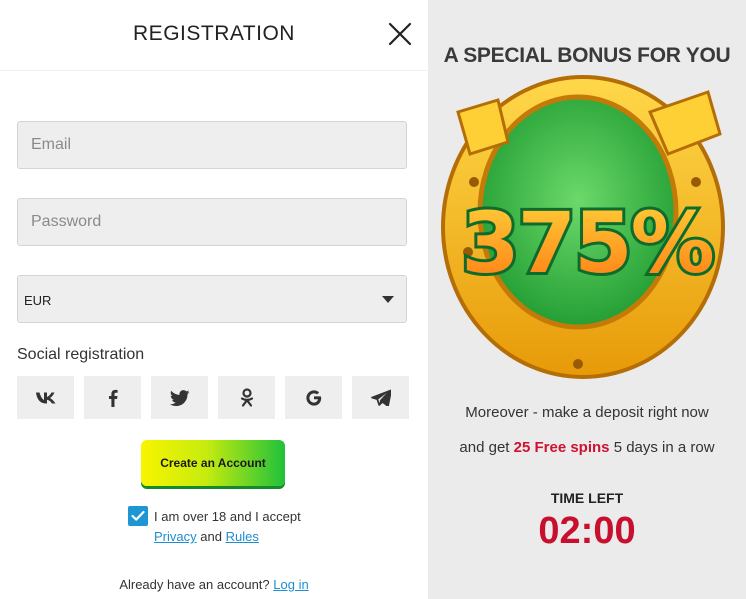 Image resolution: width=746 pixels, height=599 pixels. I want to click on already-have-account-text: Already have an account?, so click(194, 584).